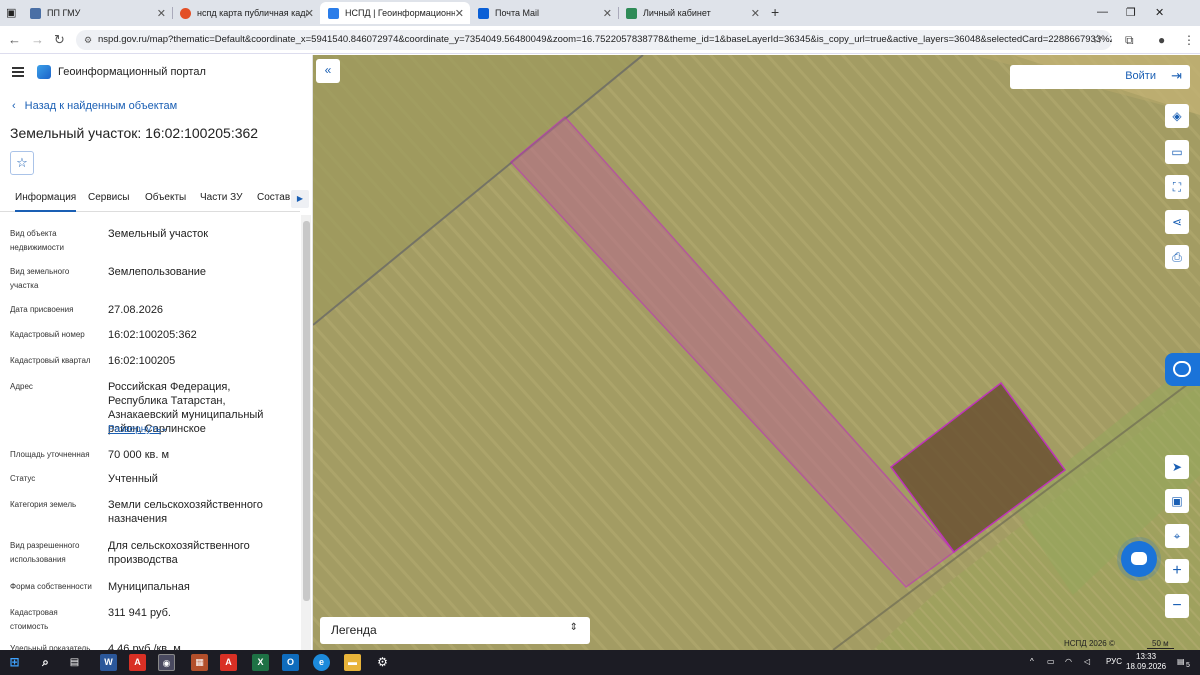 This screenshot has width=1200, height=675. What do you see at coordinates (382, 662) in the screenshot?
I see `settings-gear-icon: ⚙` at bounding box center [382, 662].